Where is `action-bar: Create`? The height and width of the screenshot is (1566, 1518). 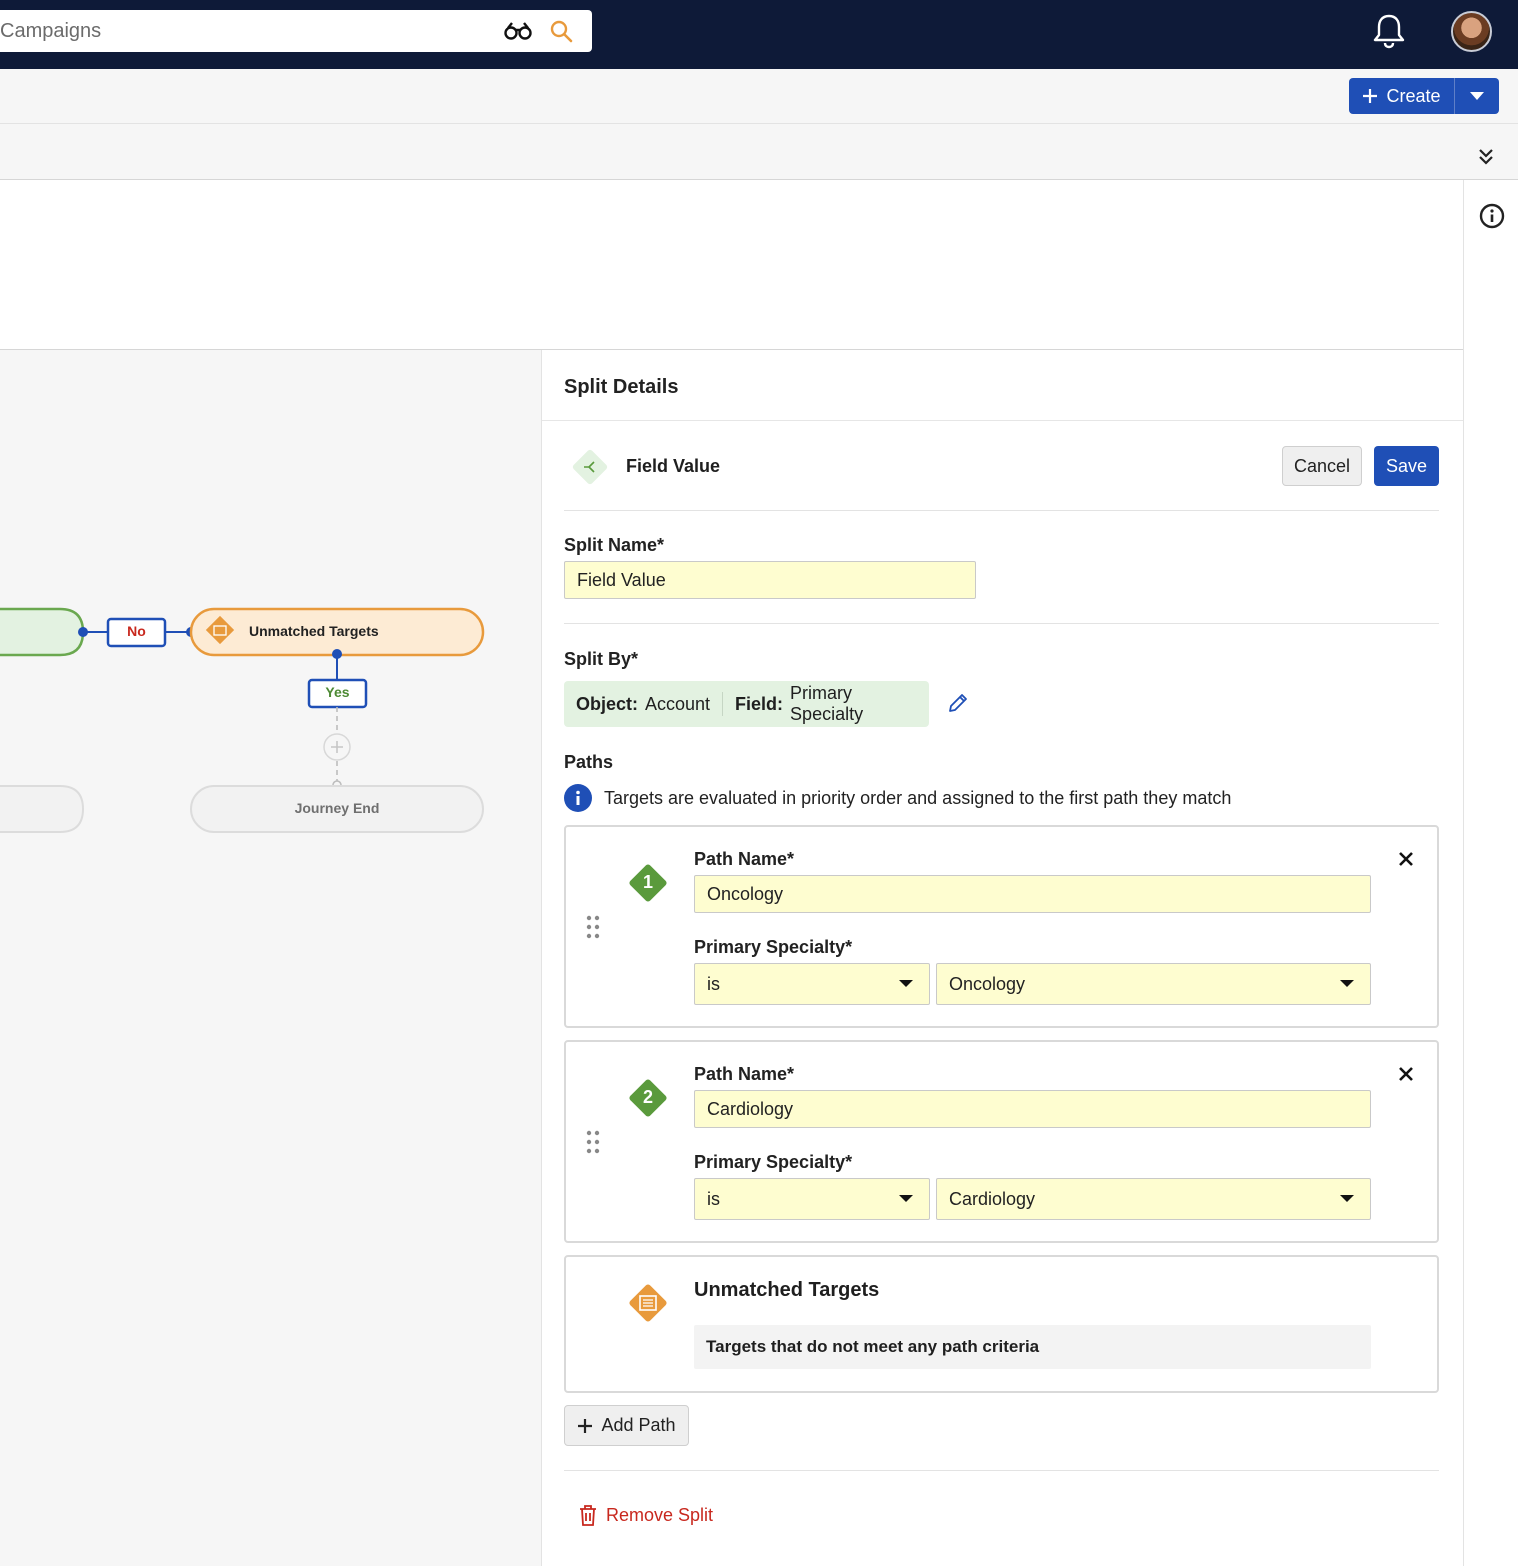
action-bar: Create is located at coordinates (759, 96).